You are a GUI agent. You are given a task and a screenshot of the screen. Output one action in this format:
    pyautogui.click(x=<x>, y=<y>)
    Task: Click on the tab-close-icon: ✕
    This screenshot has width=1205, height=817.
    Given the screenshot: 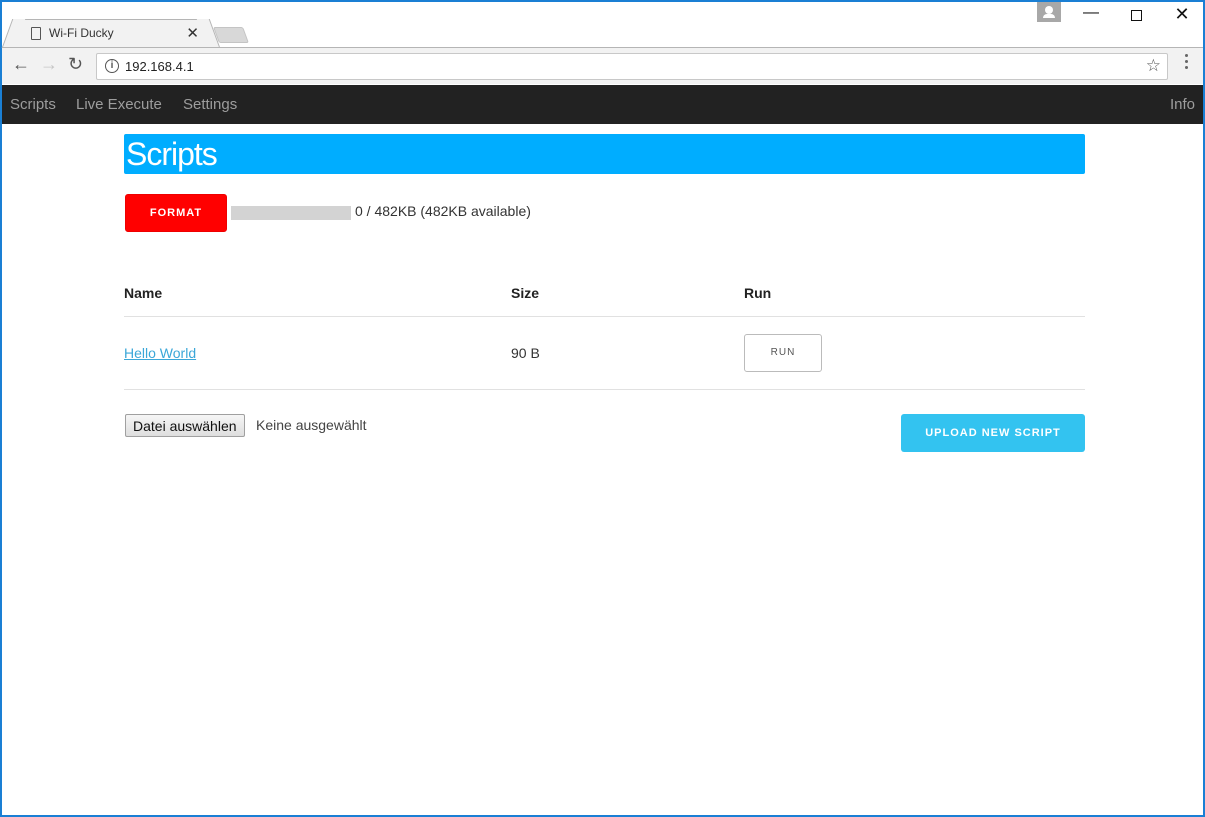 What is the action you would take?
    pyautogui.click(x=192, y=33)
    